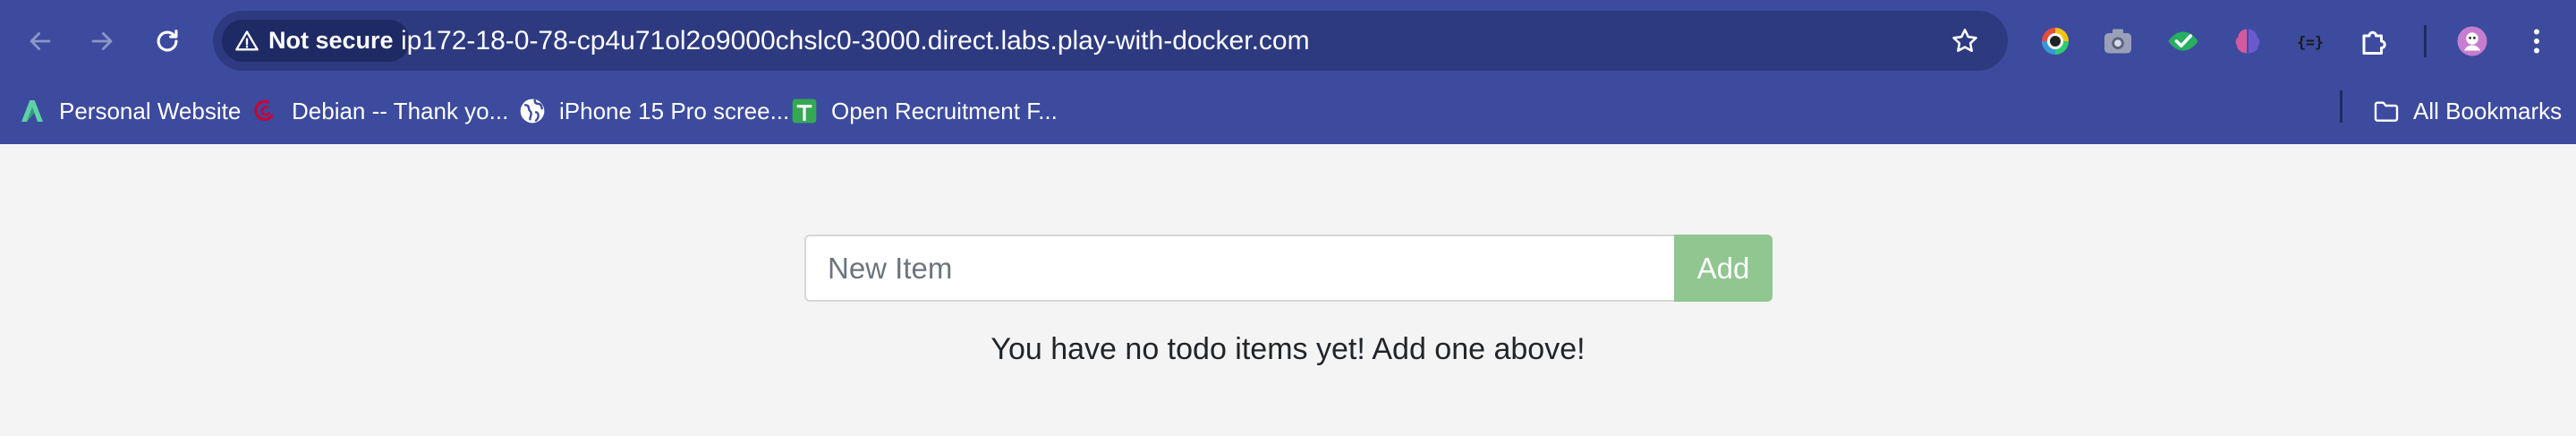 This screenshot has width=2576, height=436. I want to click on extensions-button, so click(2374, 41).